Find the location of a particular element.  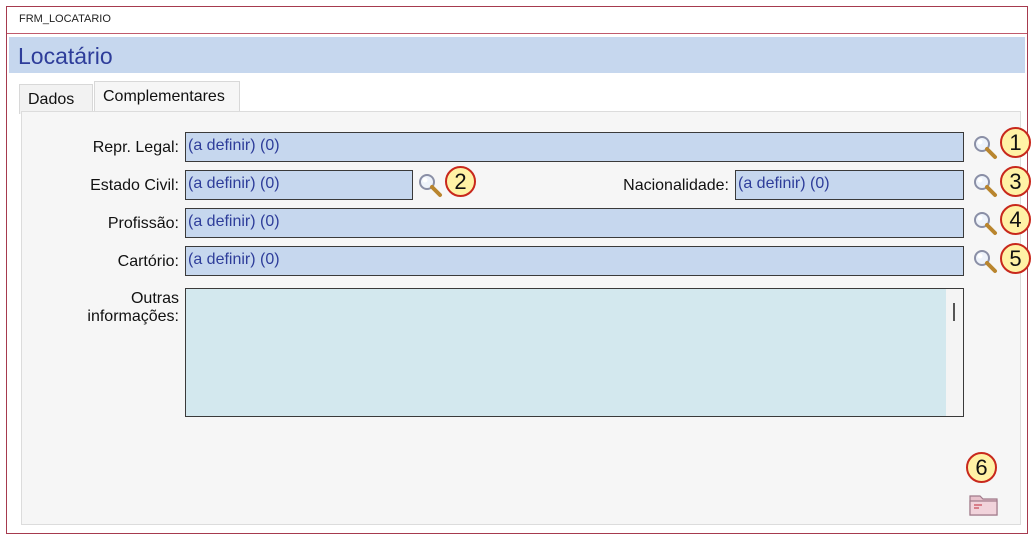

memo-scrollbar-thumb is located at coordinates (954, 312).